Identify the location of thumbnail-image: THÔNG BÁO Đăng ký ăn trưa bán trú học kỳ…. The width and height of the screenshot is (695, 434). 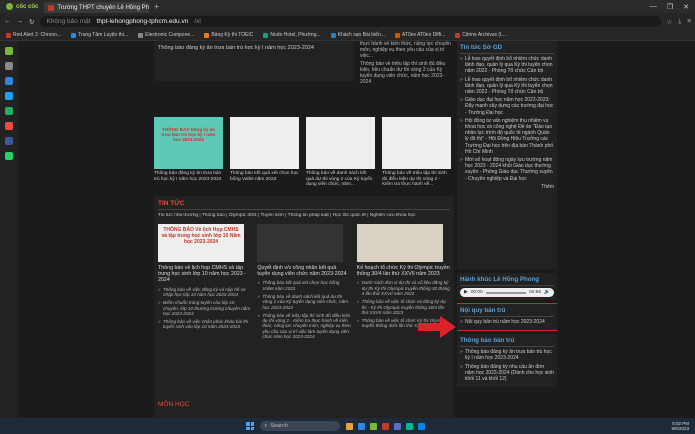
(188, 143).